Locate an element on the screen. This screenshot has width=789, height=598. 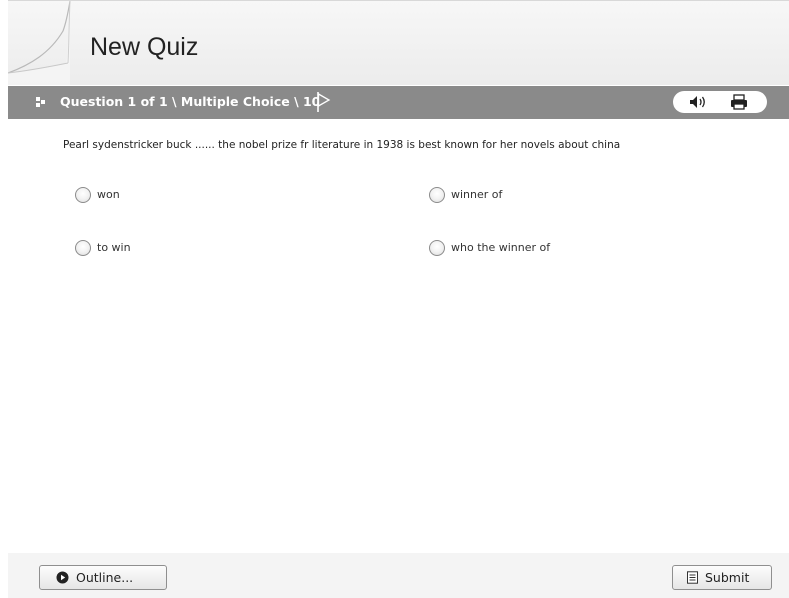
title-area: New Quiz is located at coordinates (398, 42).